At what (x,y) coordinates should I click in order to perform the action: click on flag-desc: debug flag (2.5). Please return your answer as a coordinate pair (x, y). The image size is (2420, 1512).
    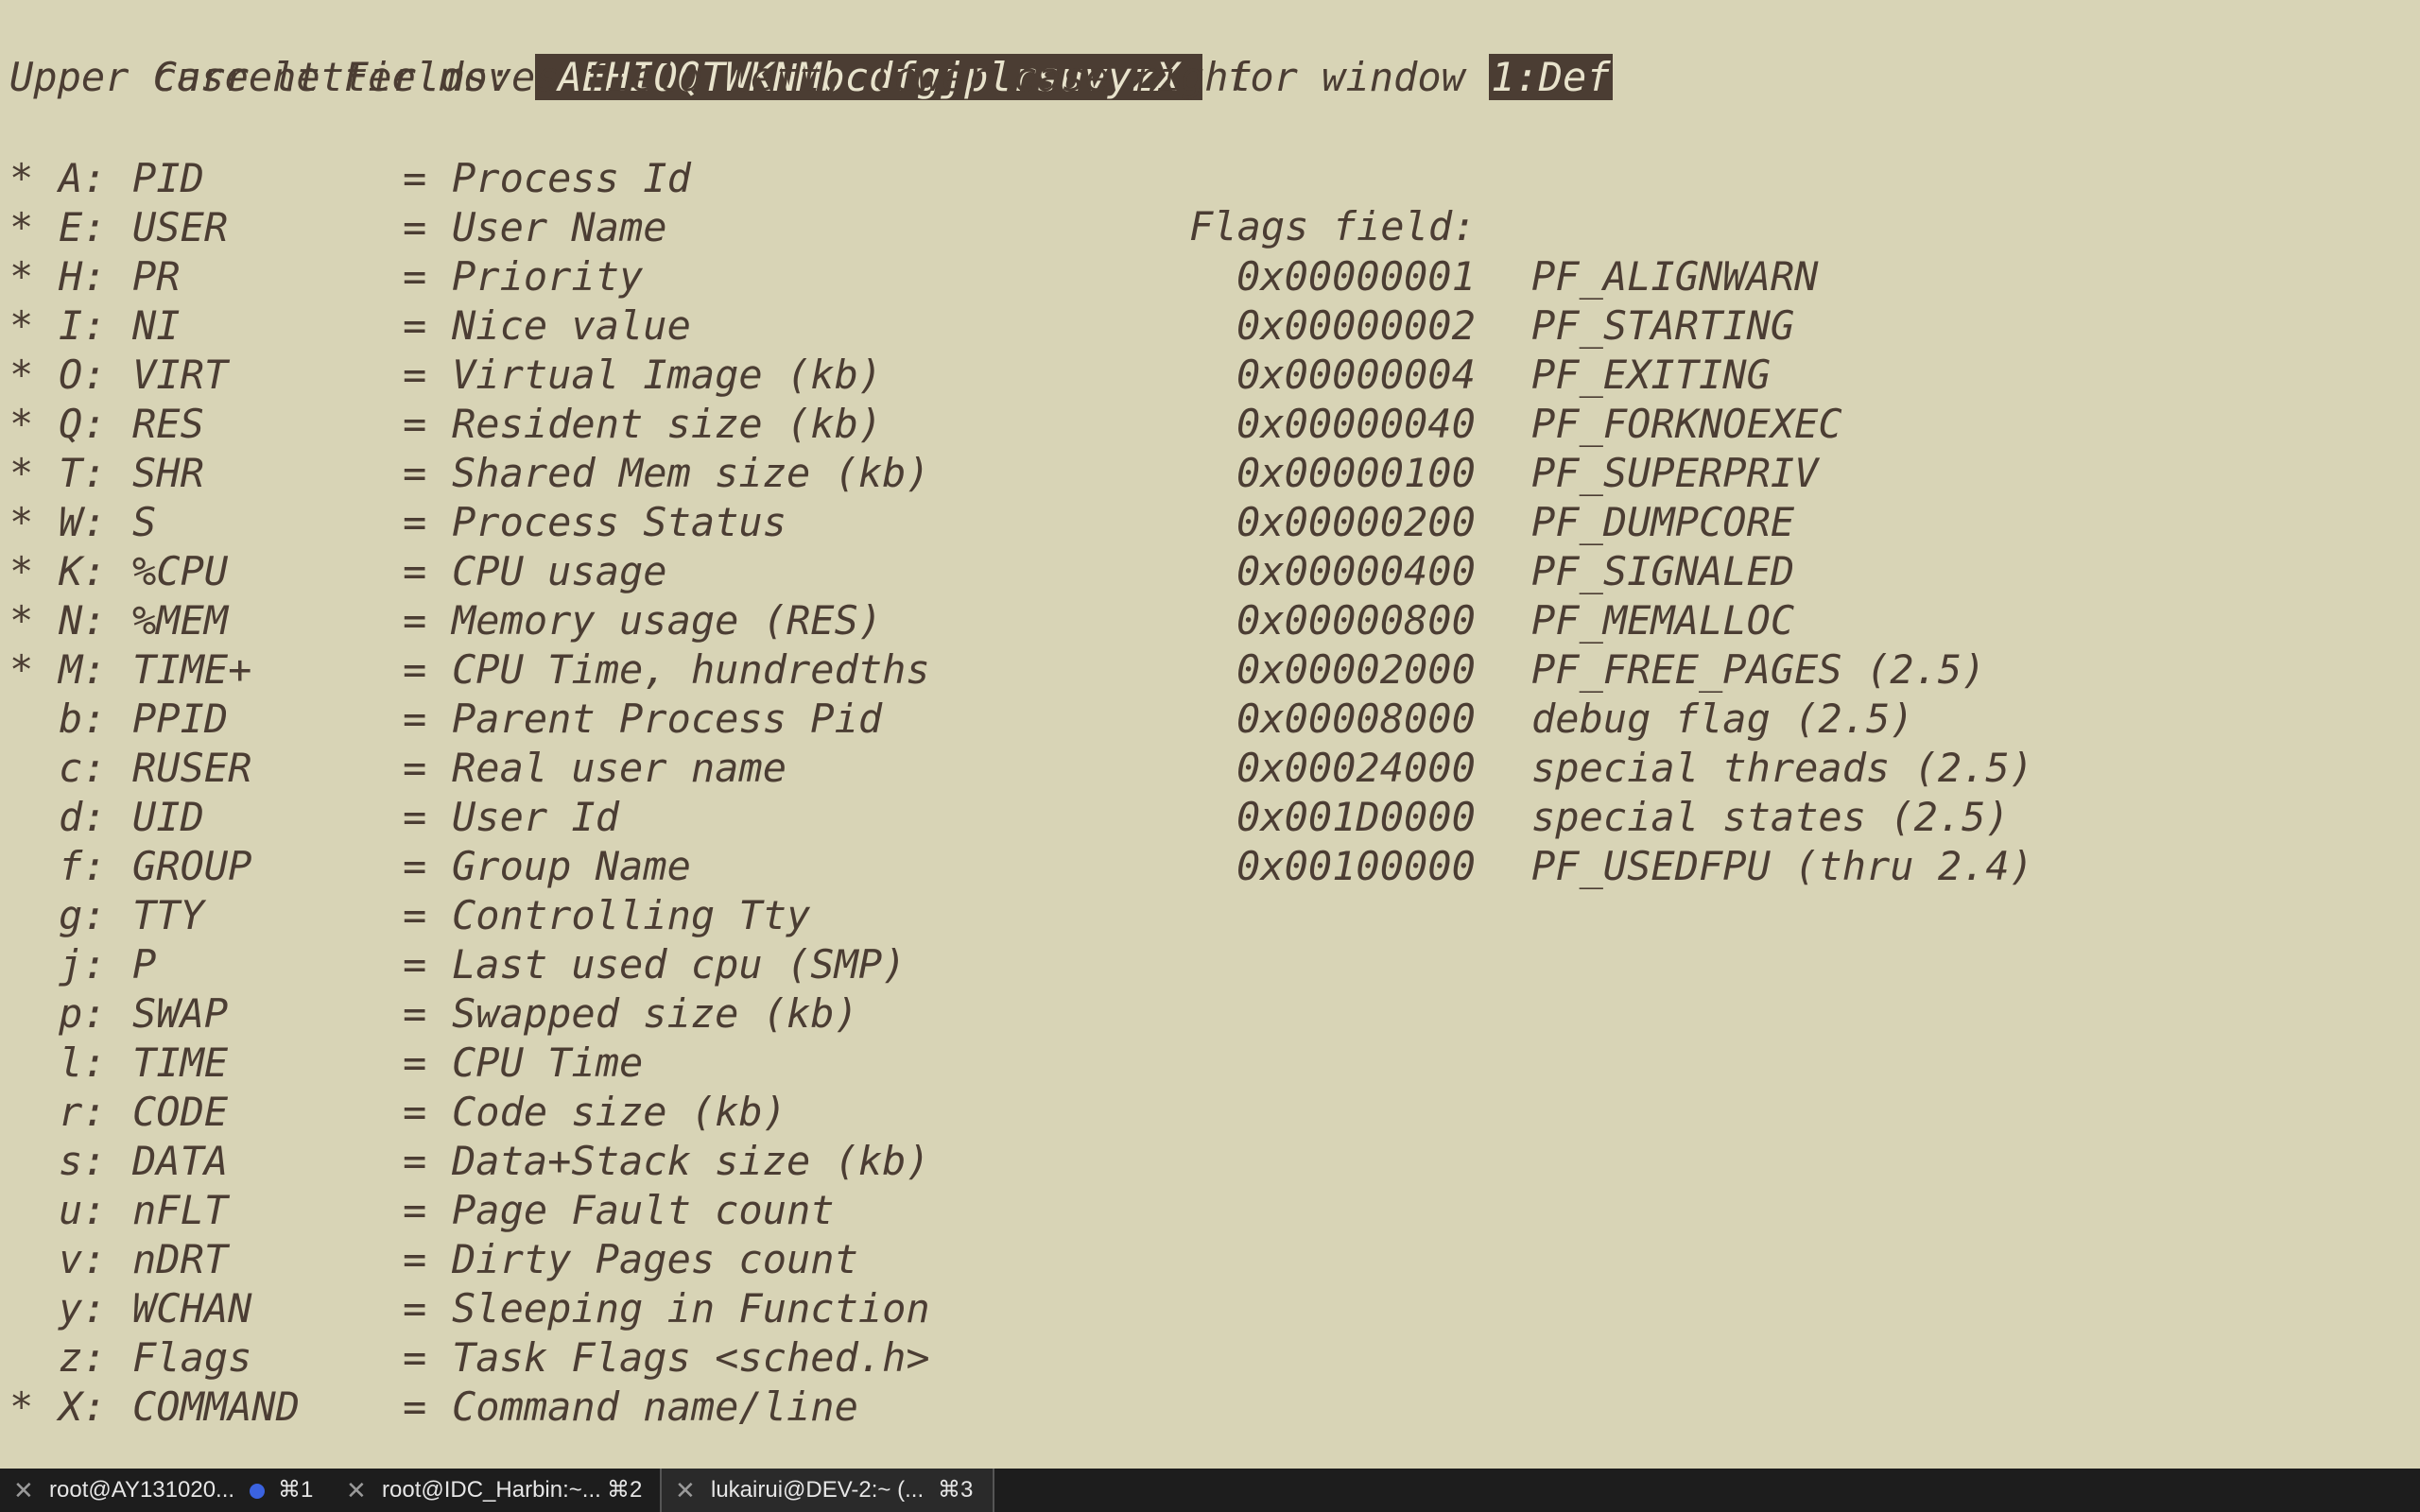
    Looking at the image, I should click on (1722, 719).